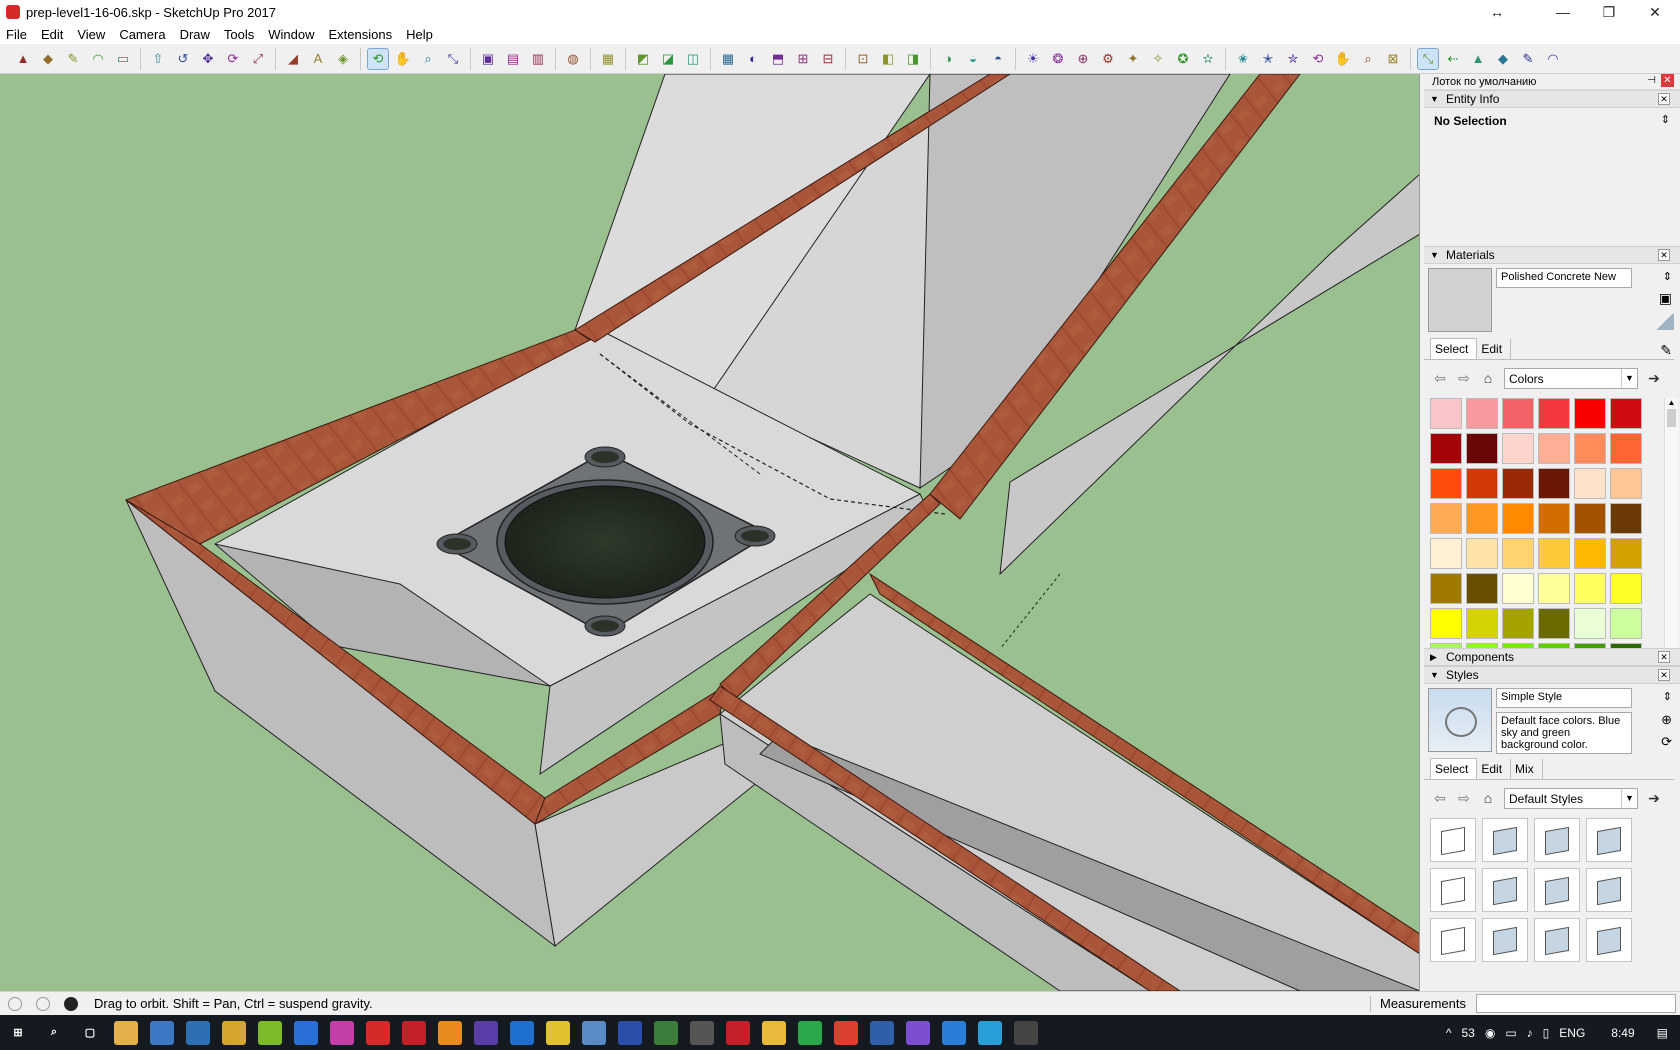 The image size is (1680, 1050). Describe the element at coordinates (158, 59) in the screenshot. I see `push-pull-tool-button: ⇧` at that location.